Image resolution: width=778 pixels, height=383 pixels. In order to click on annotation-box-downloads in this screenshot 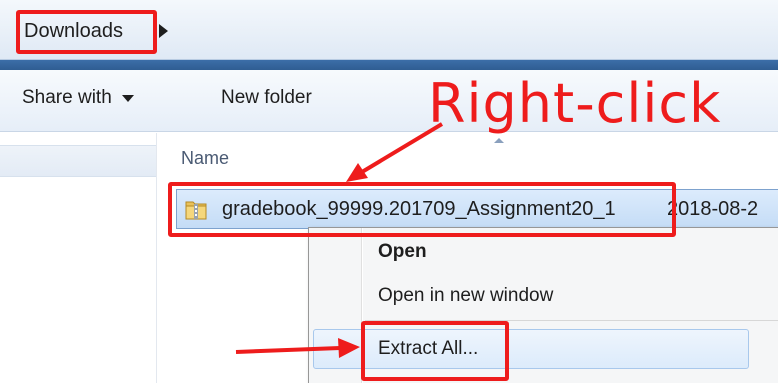, I will do `click(86, 32)`.